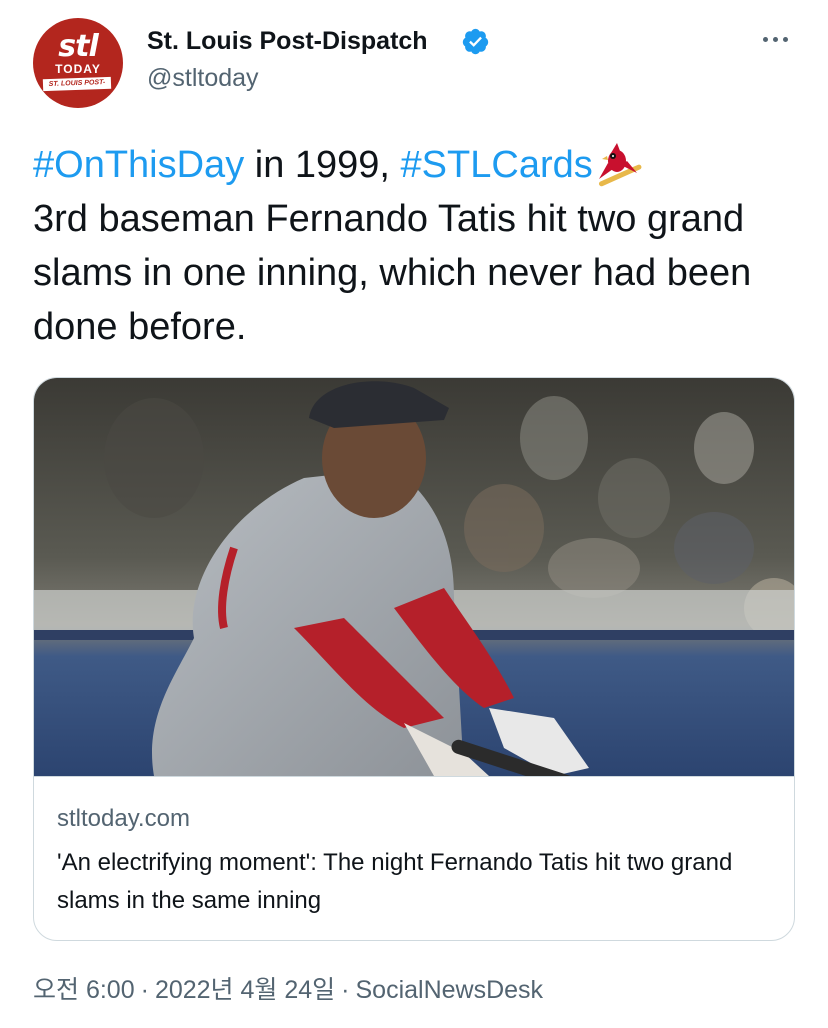  I want to click on avatar-logo-subtext: TODAY, so click(78, 69).